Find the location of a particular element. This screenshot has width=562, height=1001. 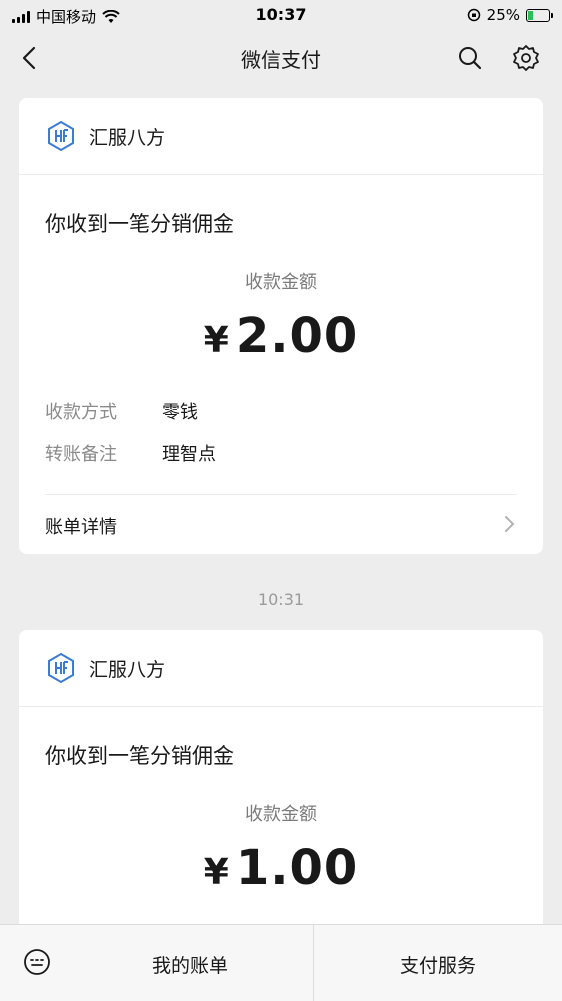

amount-number: 1.00 is located at coordinates (297, 868).